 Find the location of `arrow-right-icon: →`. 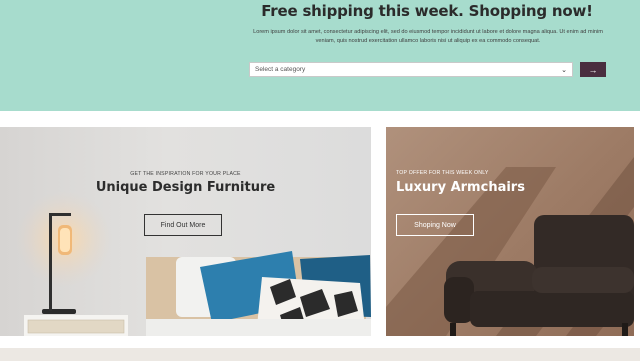

arrow-right-icon: → is located at coordinates (593, 69).